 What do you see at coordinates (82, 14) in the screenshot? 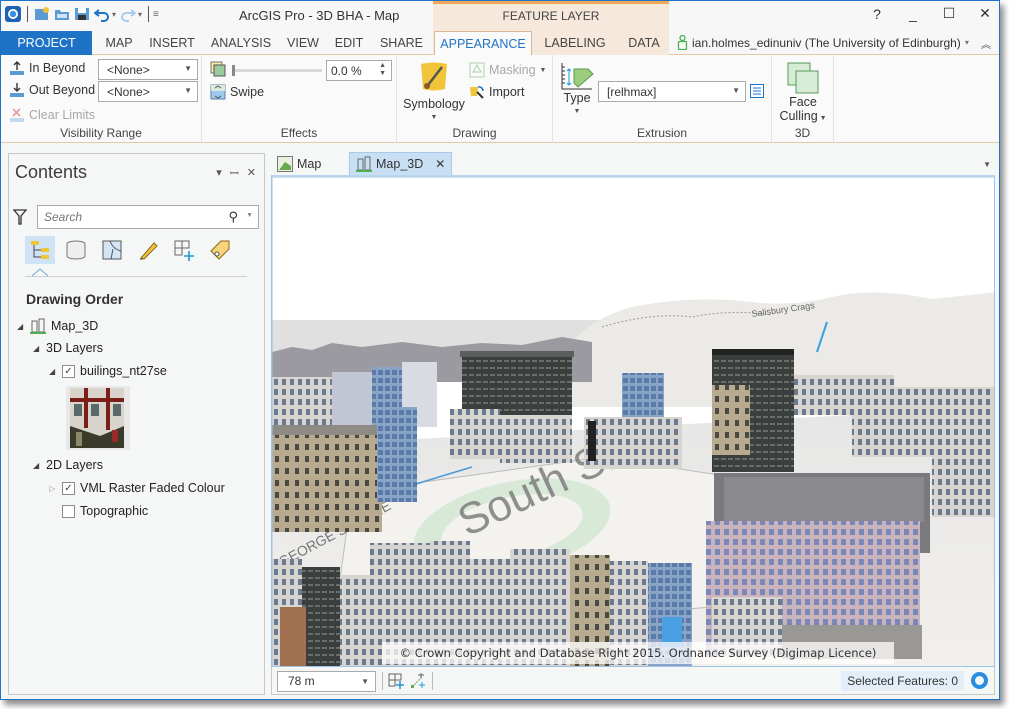
I see `save-project-icon` at bounding box center [82, 14].